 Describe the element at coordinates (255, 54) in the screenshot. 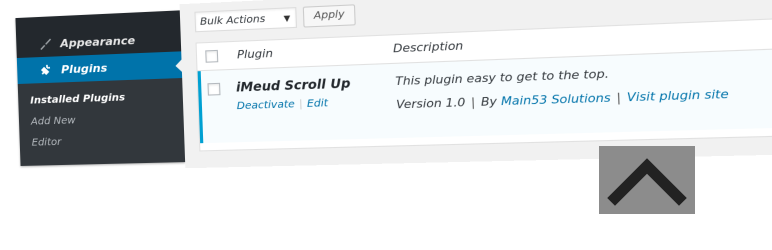

I see `column-header-plugin: Plugin` at that location.